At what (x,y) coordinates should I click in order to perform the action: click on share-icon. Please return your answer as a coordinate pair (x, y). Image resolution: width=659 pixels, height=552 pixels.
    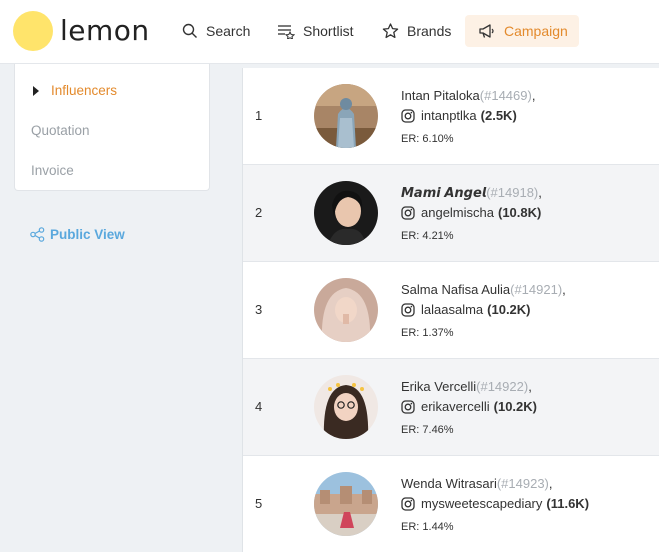
    Looking at the image, I should click on (37, 234).